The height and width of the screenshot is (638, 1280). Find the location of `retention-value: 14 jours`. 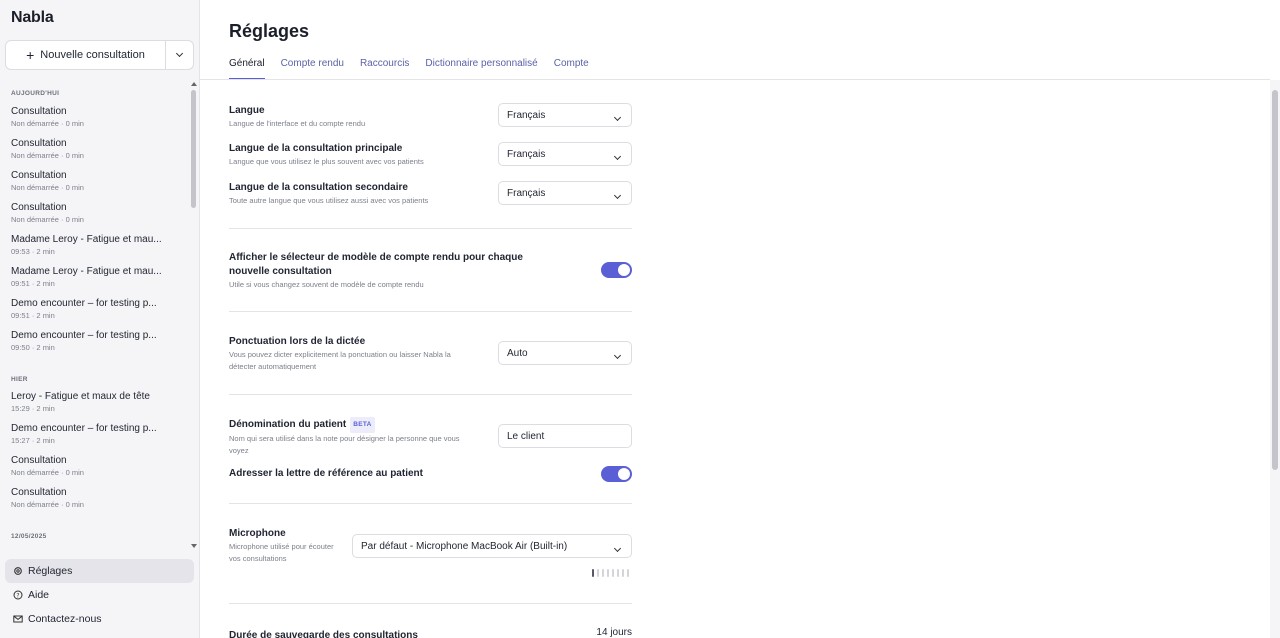

retention-value: 14 jours is located at coordinates (596, 632).